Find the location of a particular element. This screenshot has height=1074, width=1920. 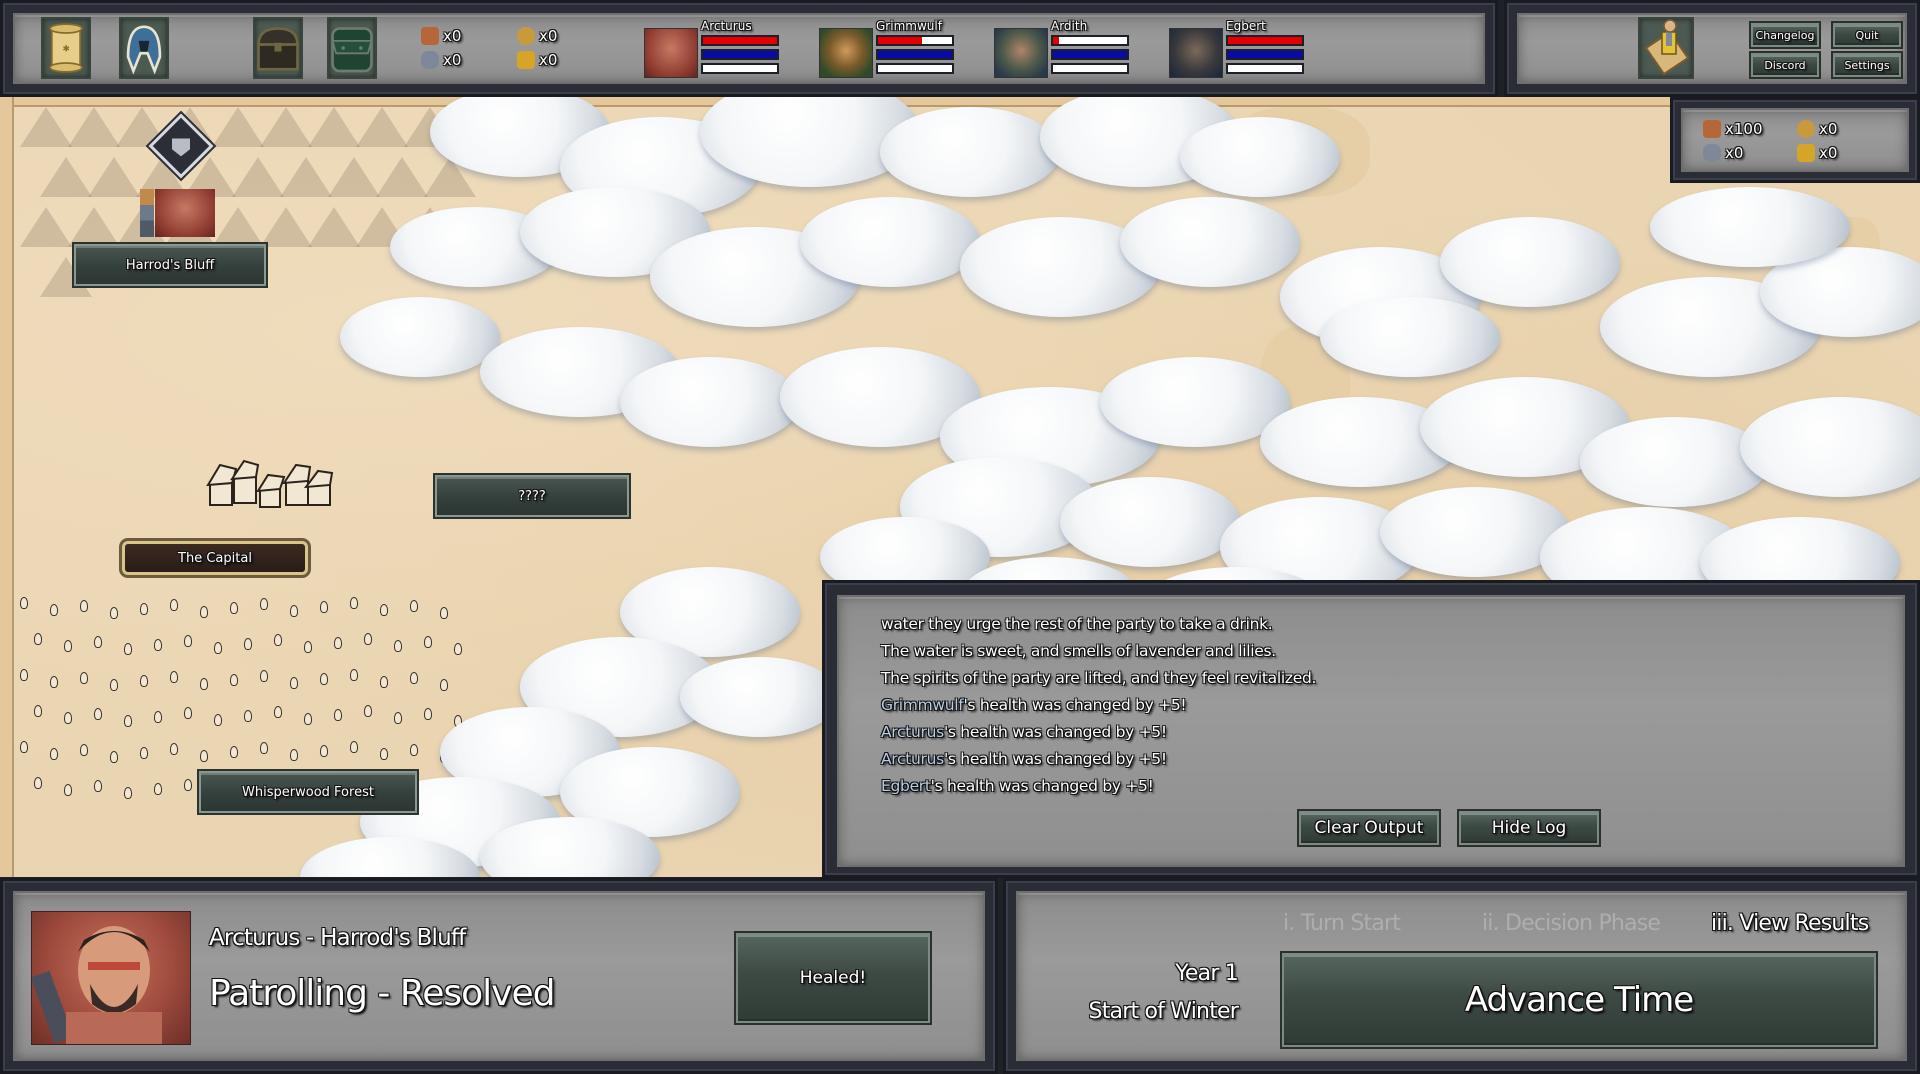

resource-grain: x0 is located at coordinates (537, 60).